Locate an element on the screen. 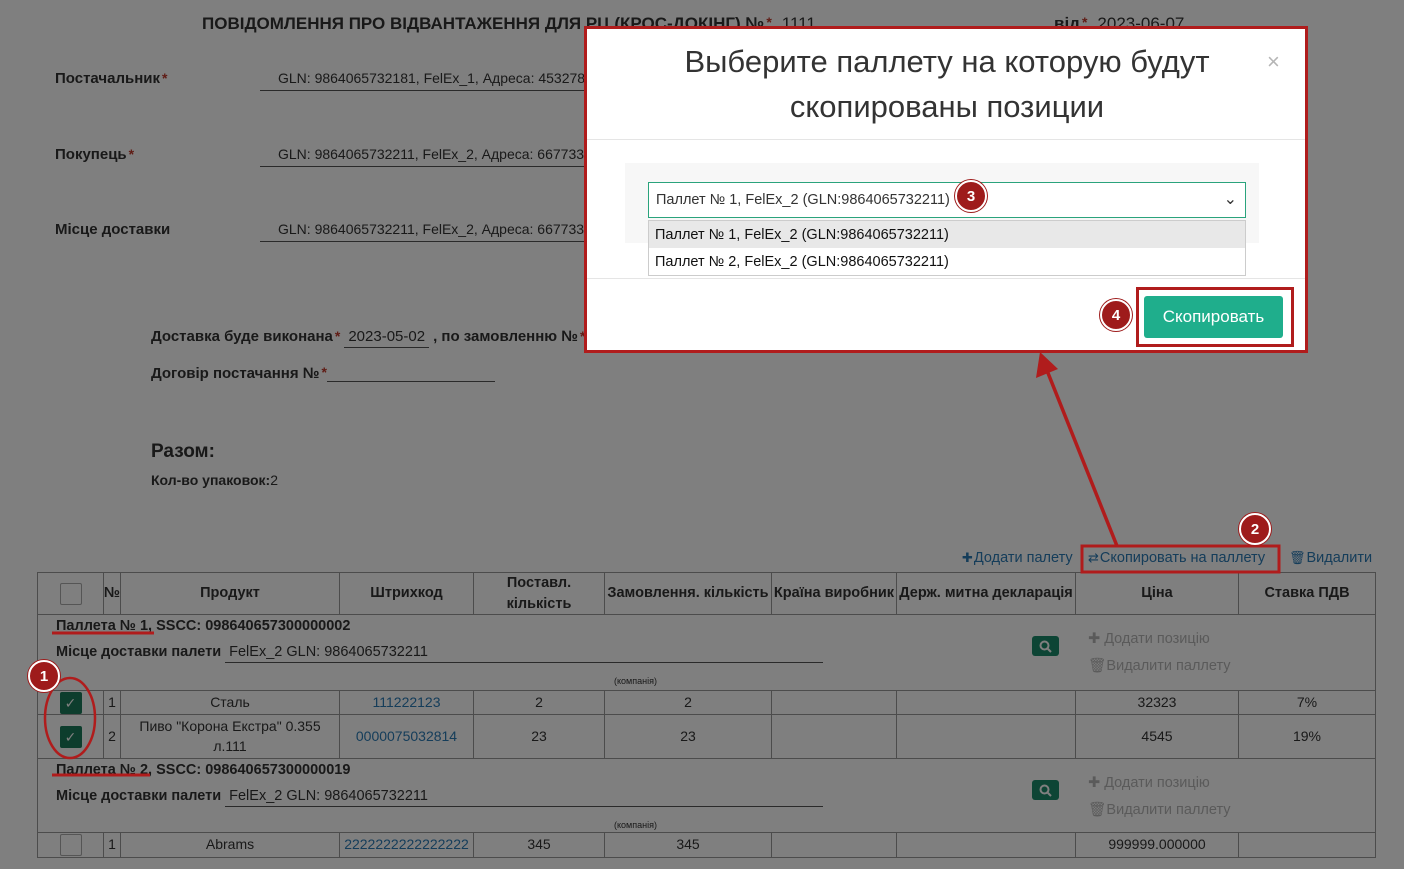 Image resolution: width=1404 pixels, height=869 pixels. dropdown-option-pallet-1: Паллет № 1, FelEx_2 (GLN:9864065732211) is located at coordinates (947, 234).